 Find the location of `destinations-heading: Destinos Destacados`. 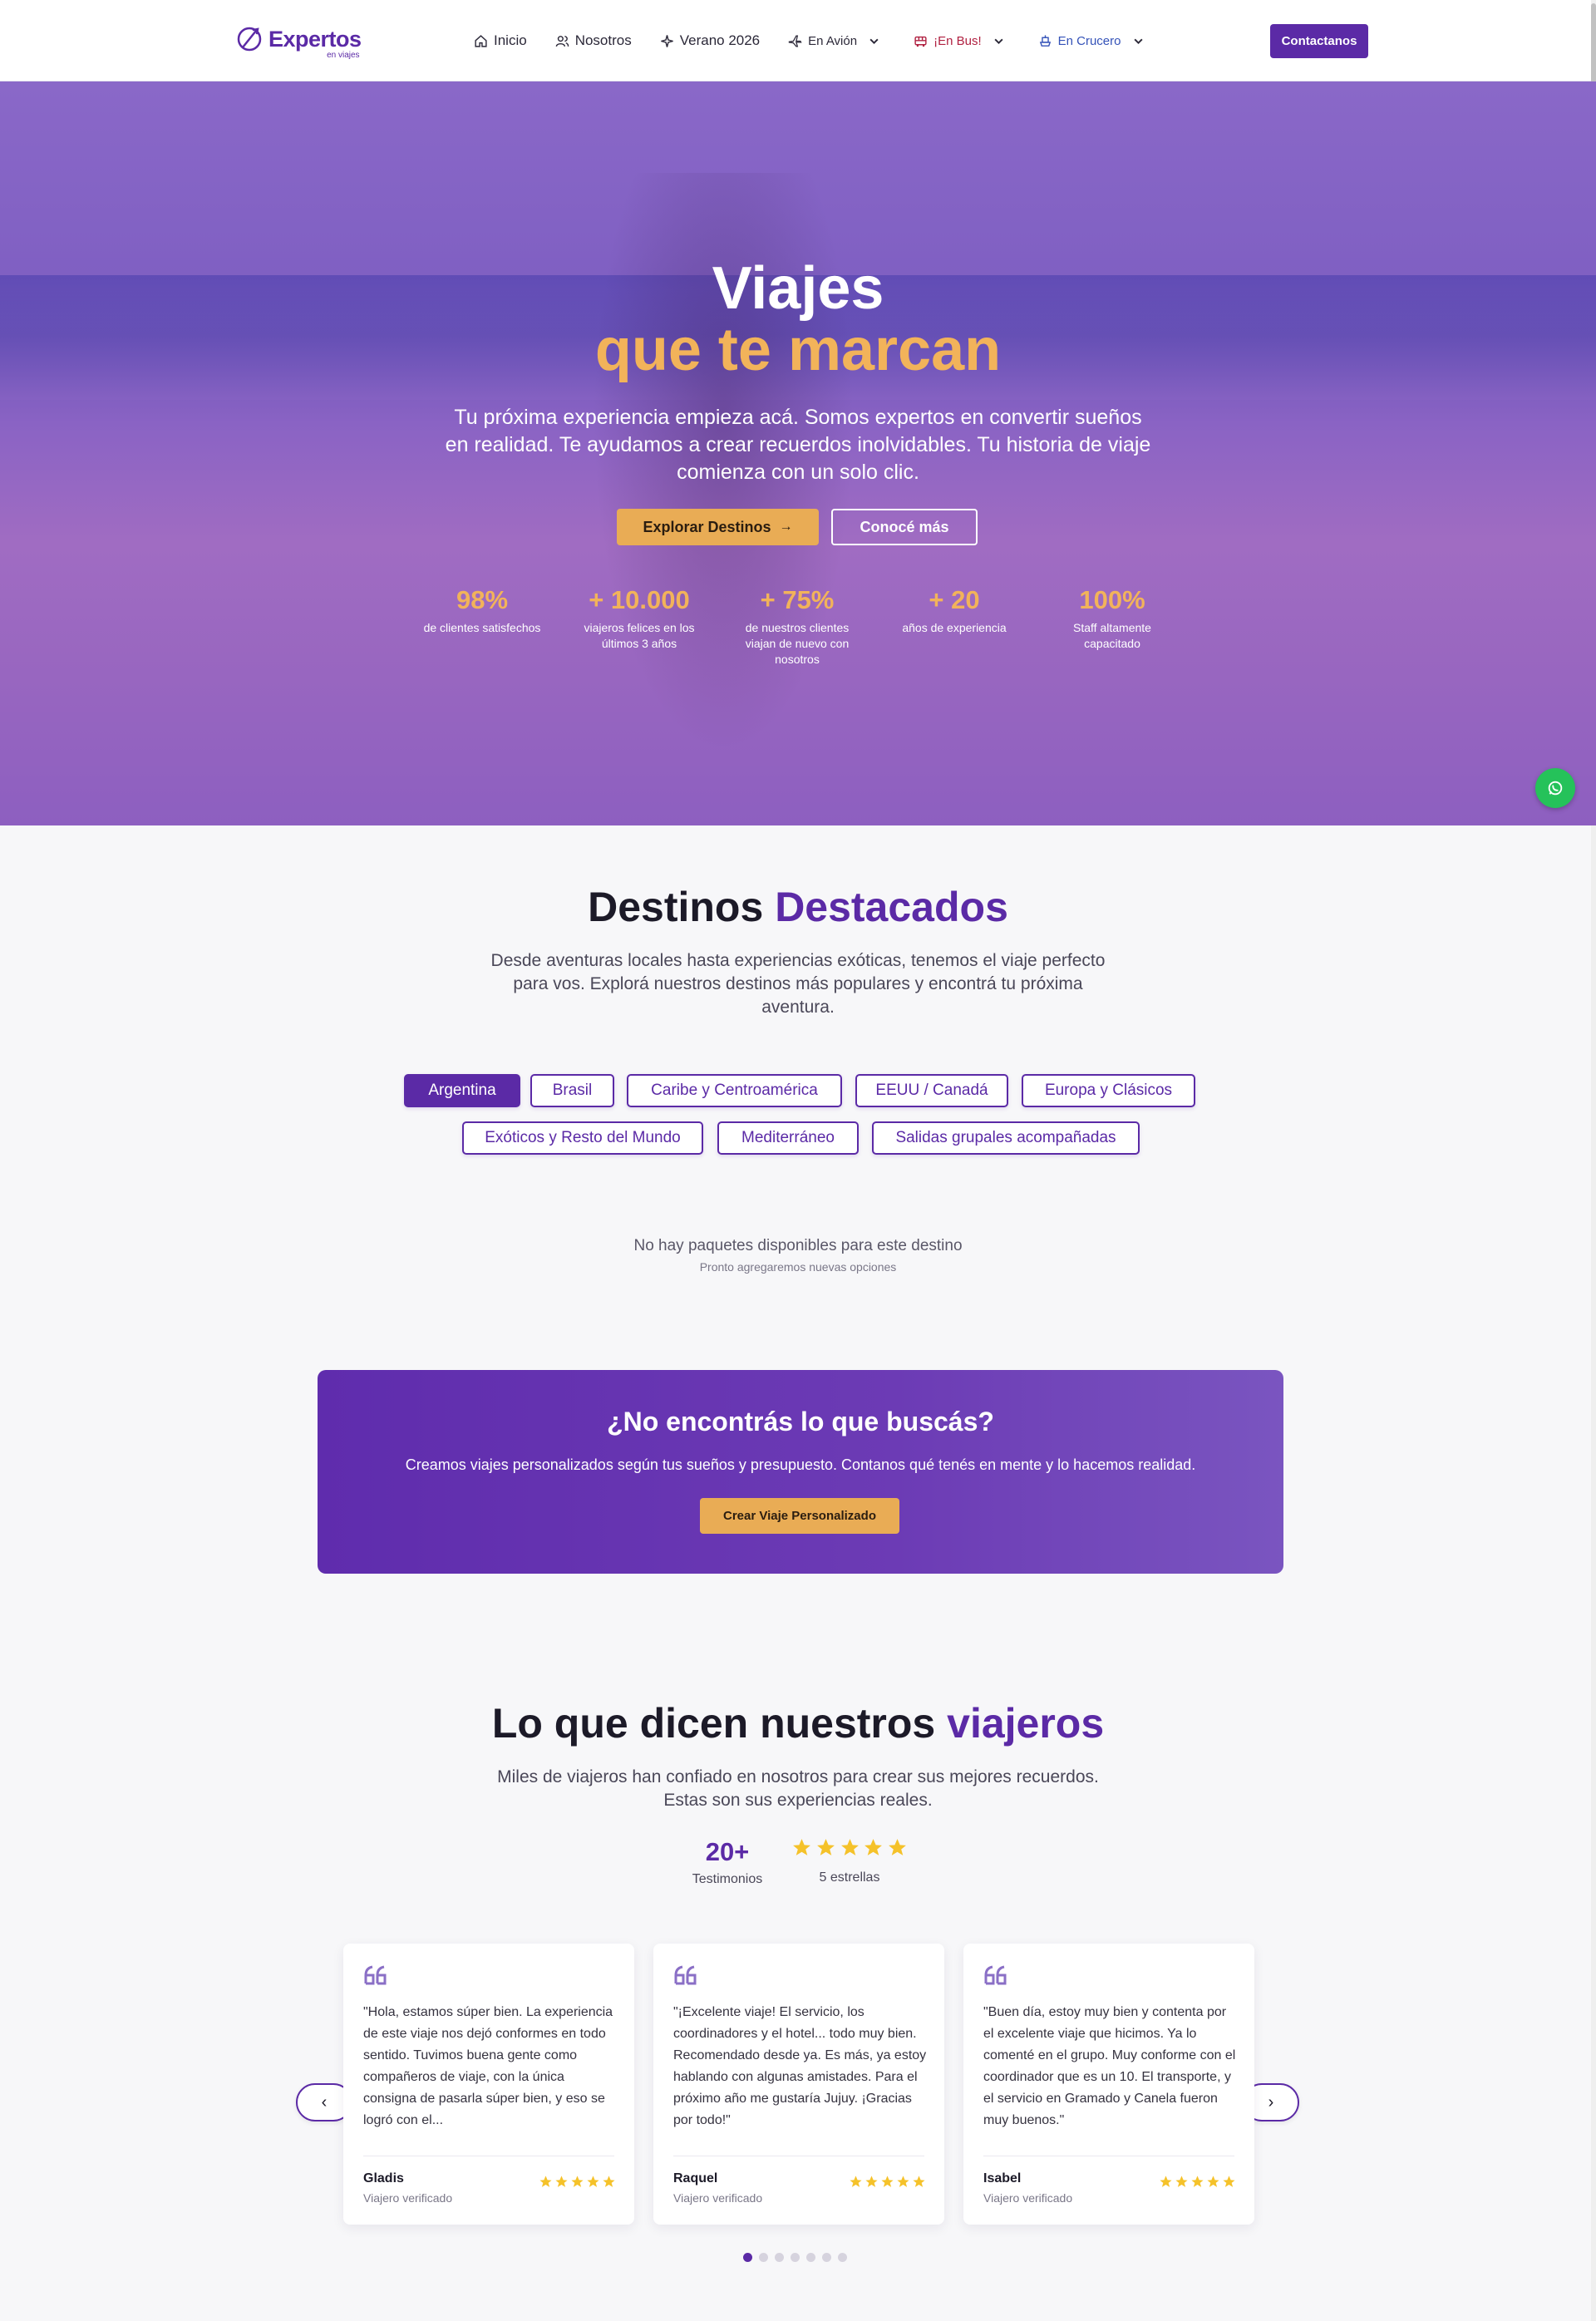

destinations-heading: Destinos Destacados is located at coordinates (798, 907).